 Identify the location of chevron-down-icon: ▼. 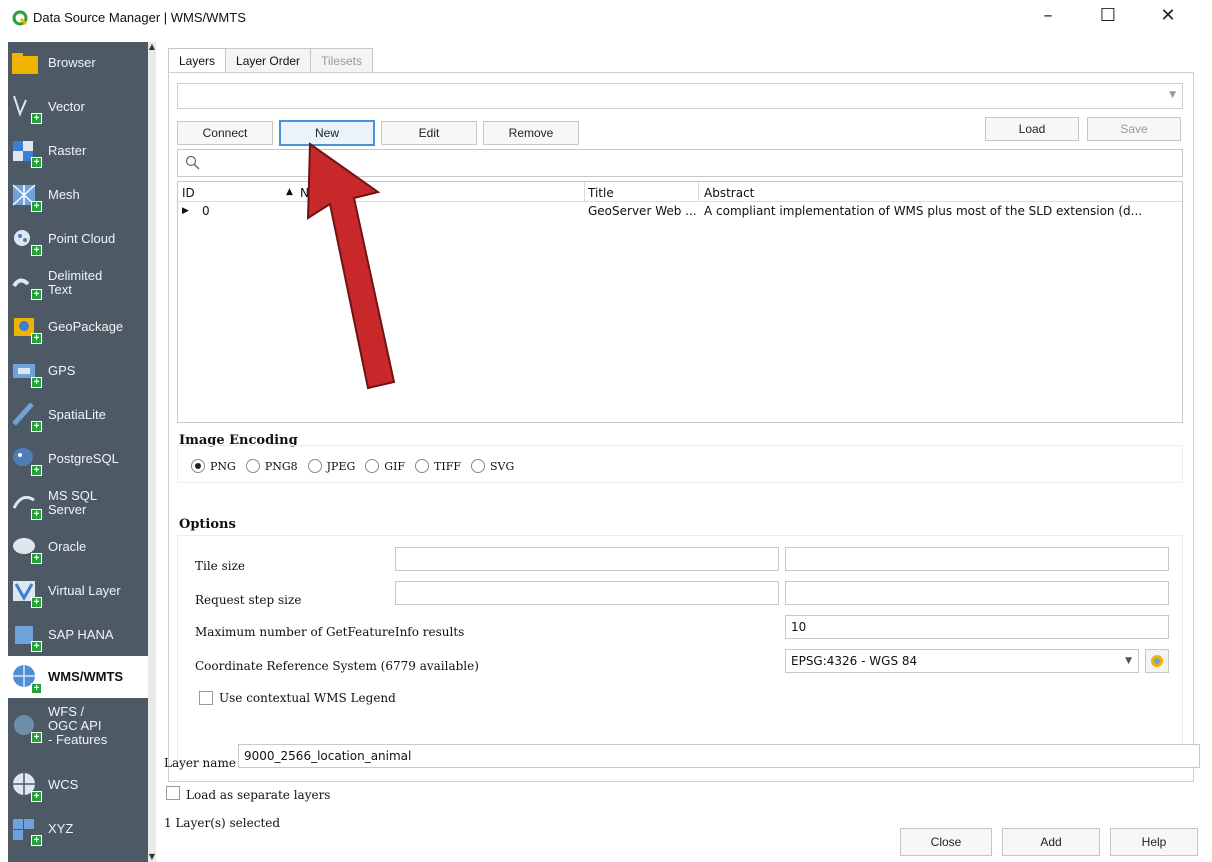
(1128, 661).